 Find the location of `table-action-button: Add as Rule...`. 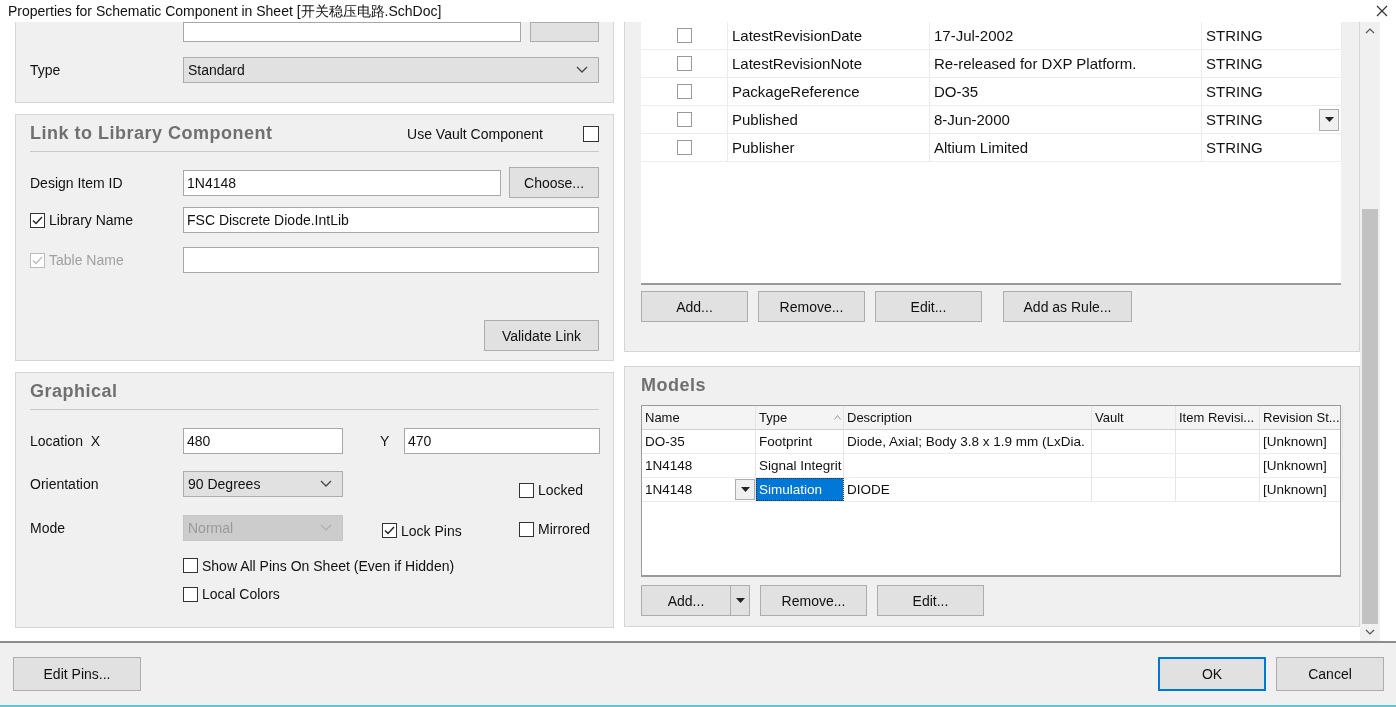

table-action-button: Add as Rule... is located at coordinates (1067, 306).